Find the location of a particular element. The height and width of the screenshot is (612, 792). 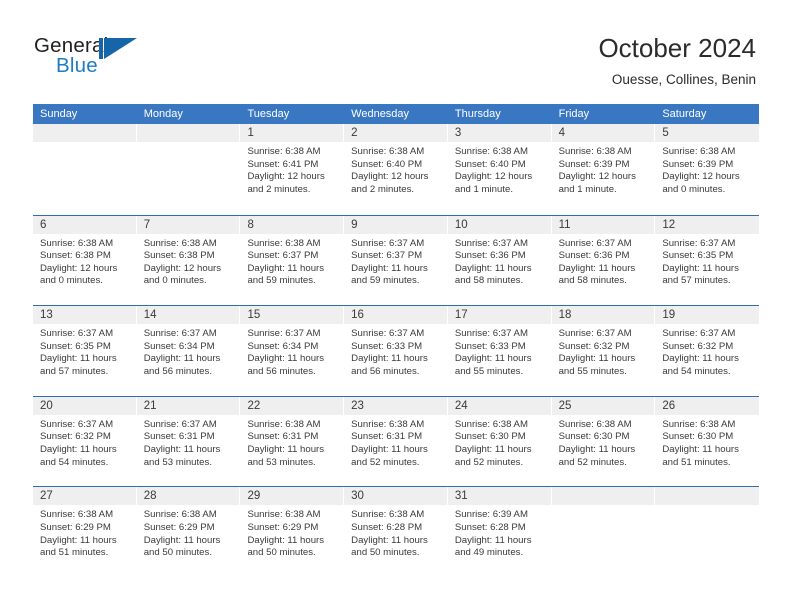

location-subtitle: Ouesse, Collines, Benin is located at coordinates (683, 79).